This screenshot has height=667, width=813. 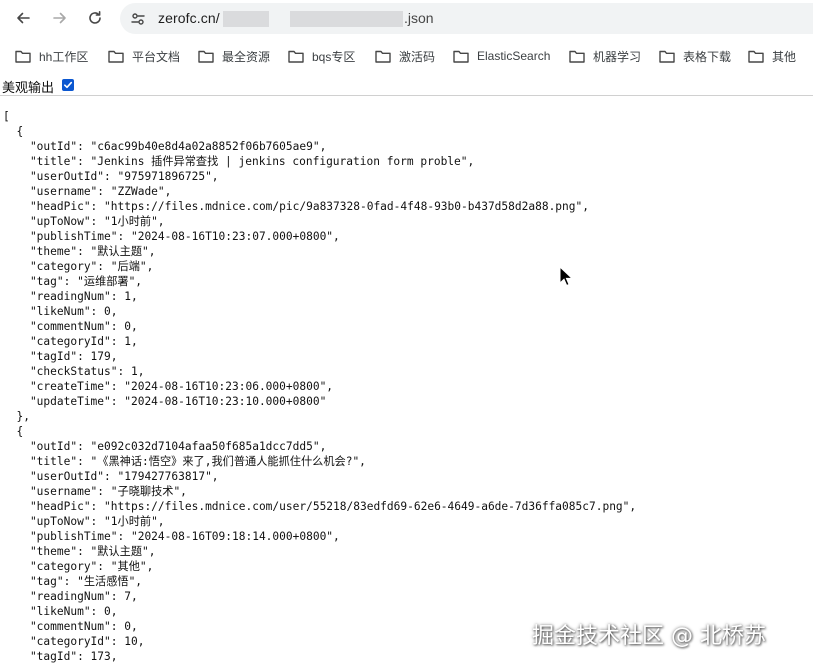 I want to click on json-line: "categoryId": 1,, so click(x=70, y=341).